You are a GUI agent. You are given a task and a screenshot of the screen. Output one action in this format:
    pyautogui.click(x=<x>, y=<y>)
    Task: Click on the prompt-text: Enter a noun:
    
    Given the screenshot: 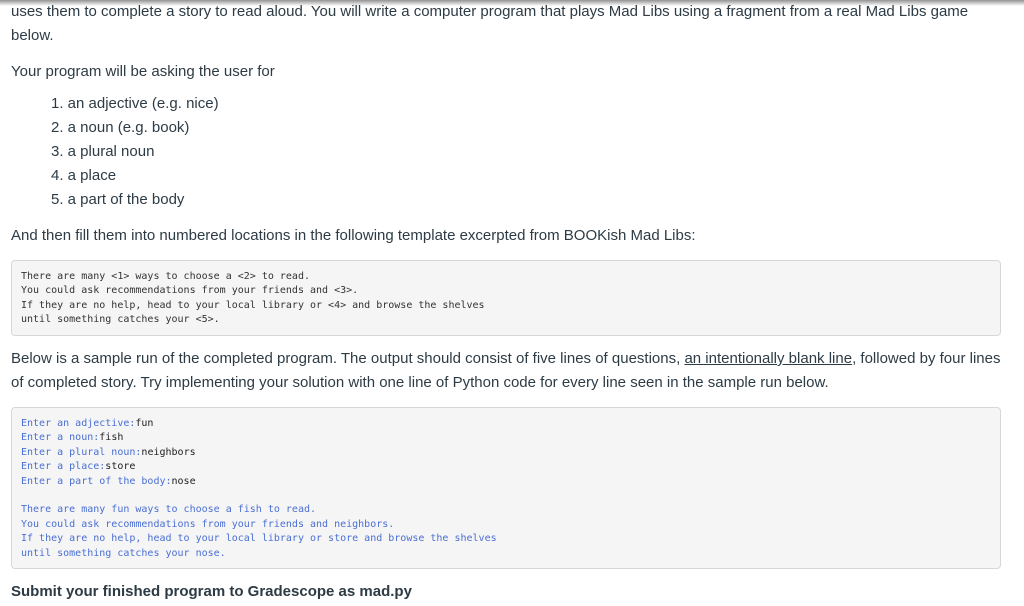 What is the action you would take?
    pyautogui.click(x=60, y=438)
    